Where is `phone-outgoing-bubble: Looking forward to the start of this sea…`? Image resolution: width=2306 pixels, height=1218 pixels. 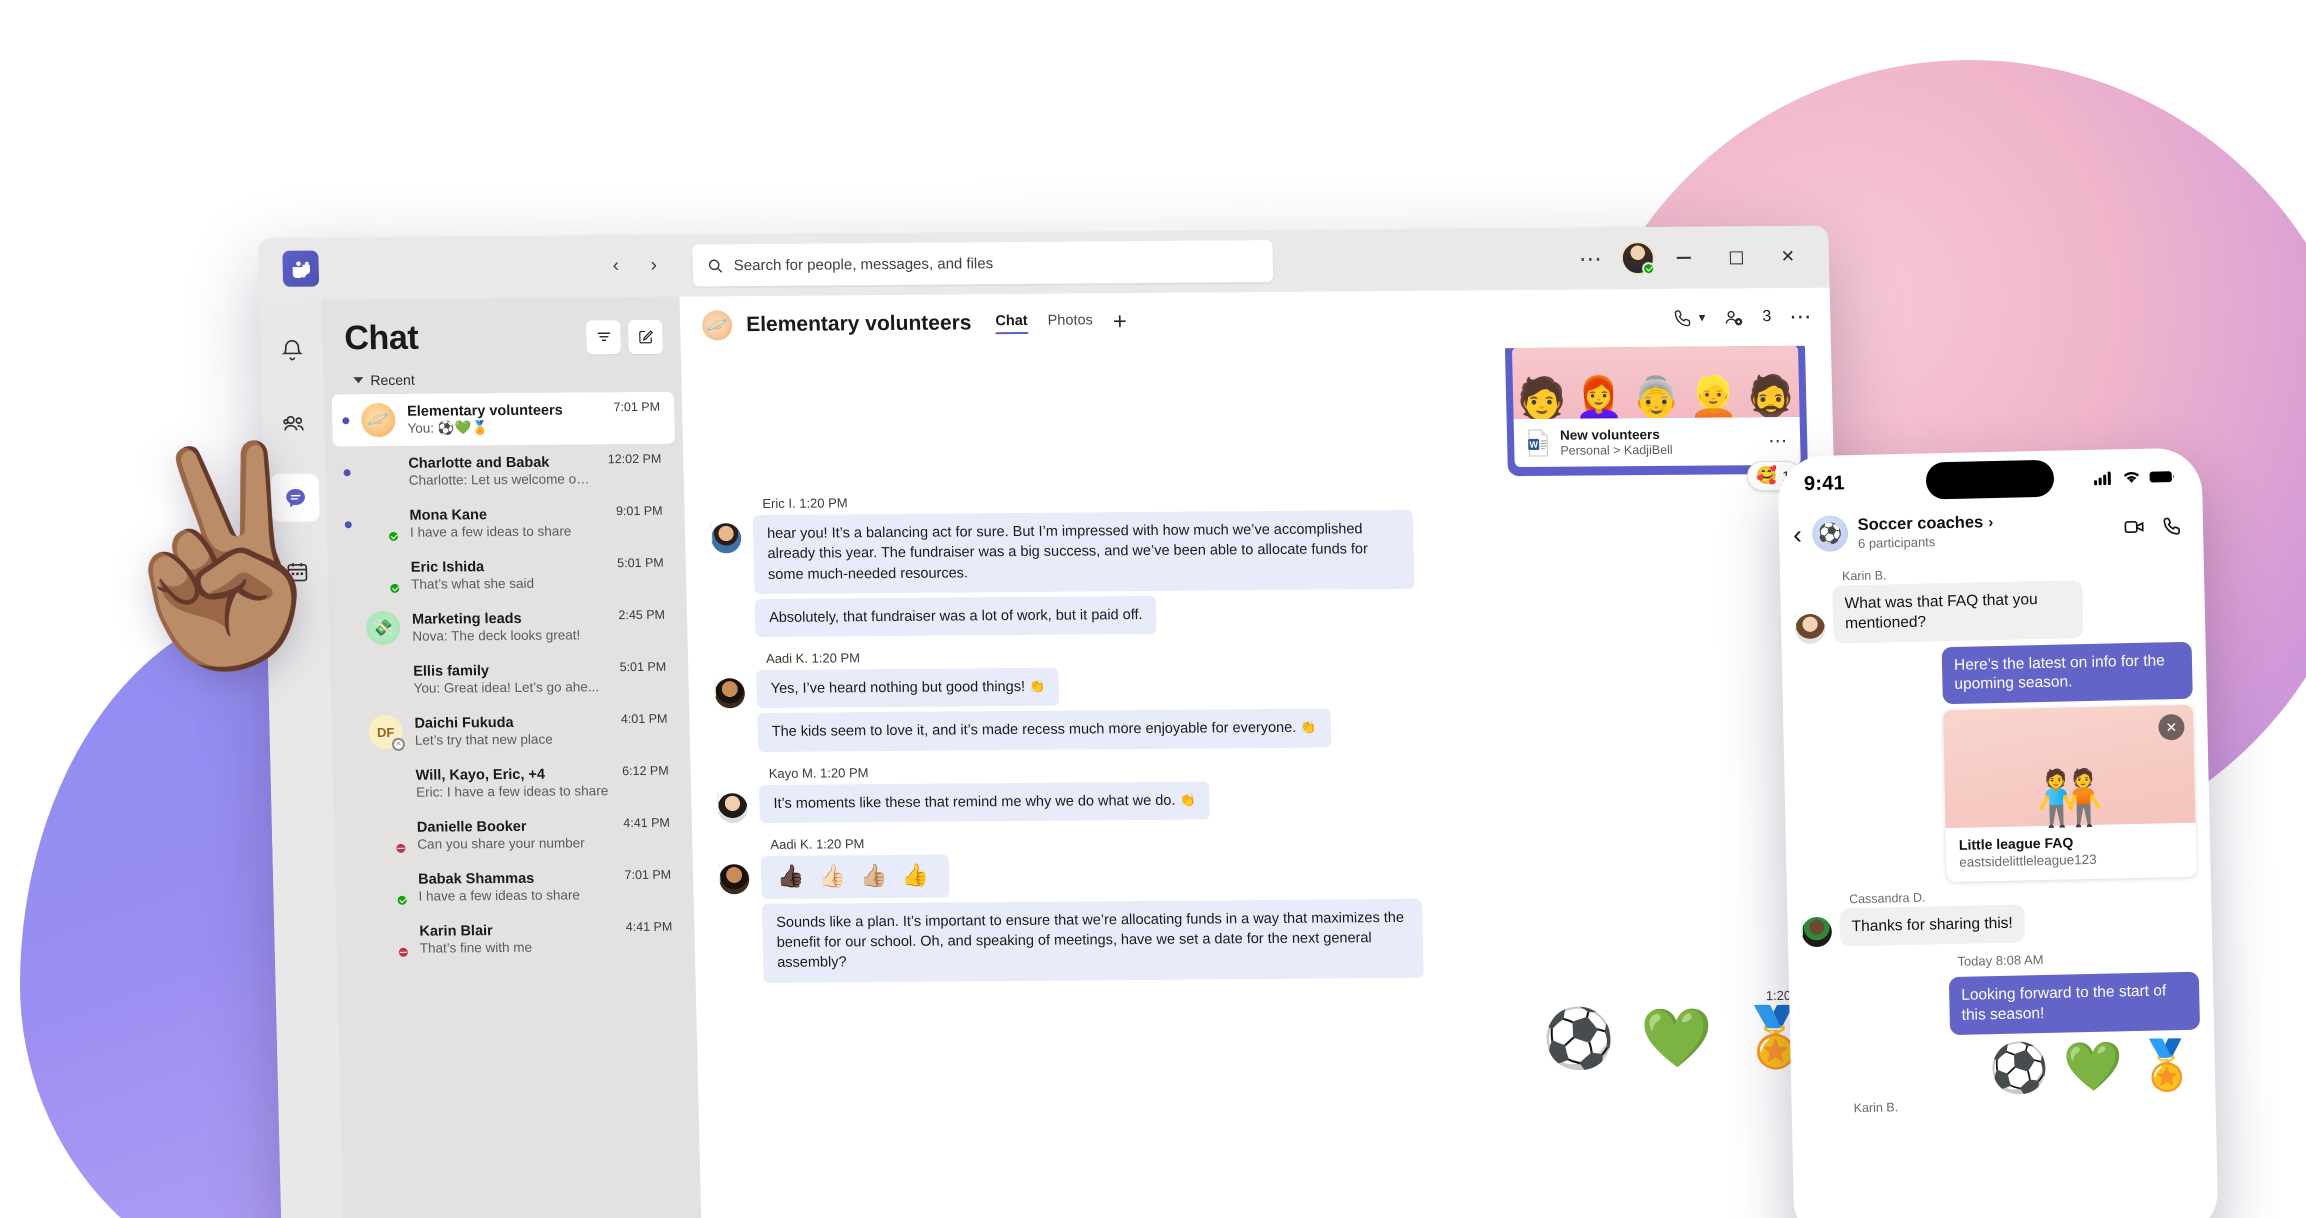 phone-outgoing-bubble: Looking forward to the start of this sea… is located at coordinates (2074, 1003).